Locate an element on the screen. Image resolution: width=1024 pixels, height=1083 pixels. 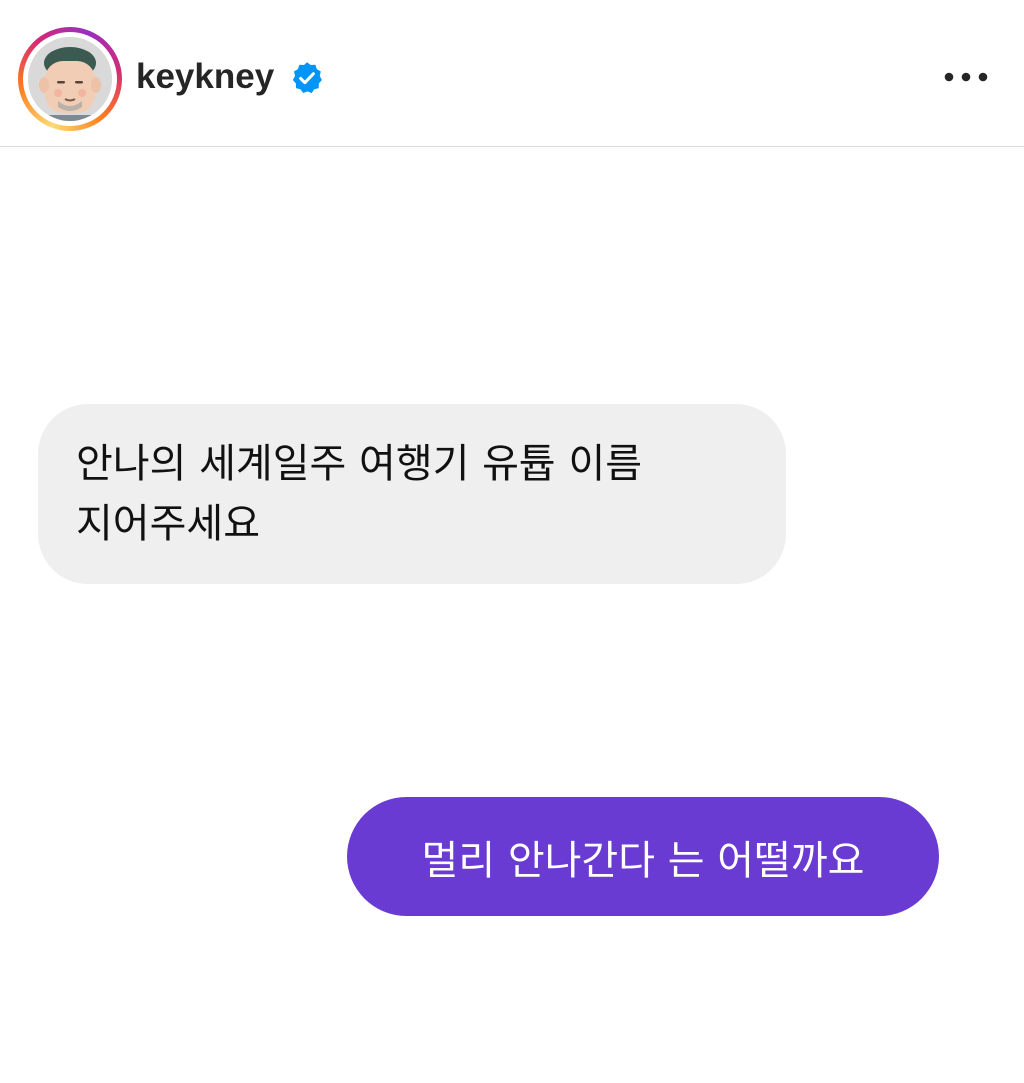
outgoing-message-bubble: 멀리 안나간다 는 어떨까요 is located at coordinates (643, 856).